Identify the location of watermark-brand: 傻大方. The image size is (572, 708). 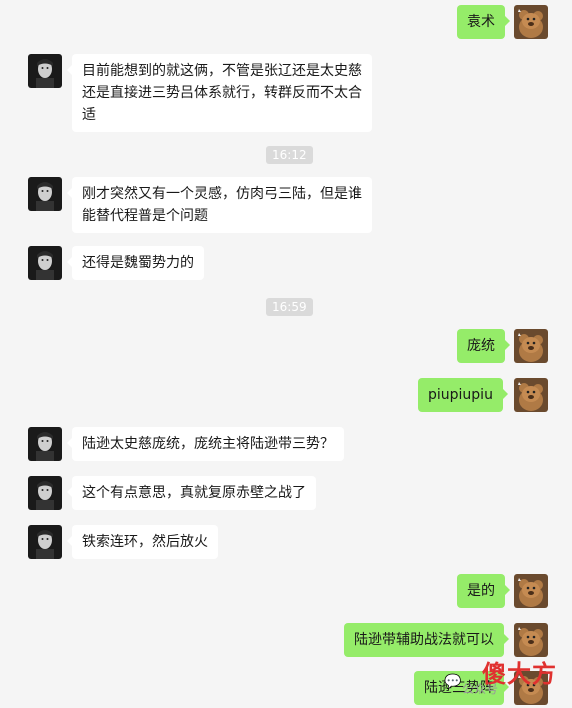
(519, 674).